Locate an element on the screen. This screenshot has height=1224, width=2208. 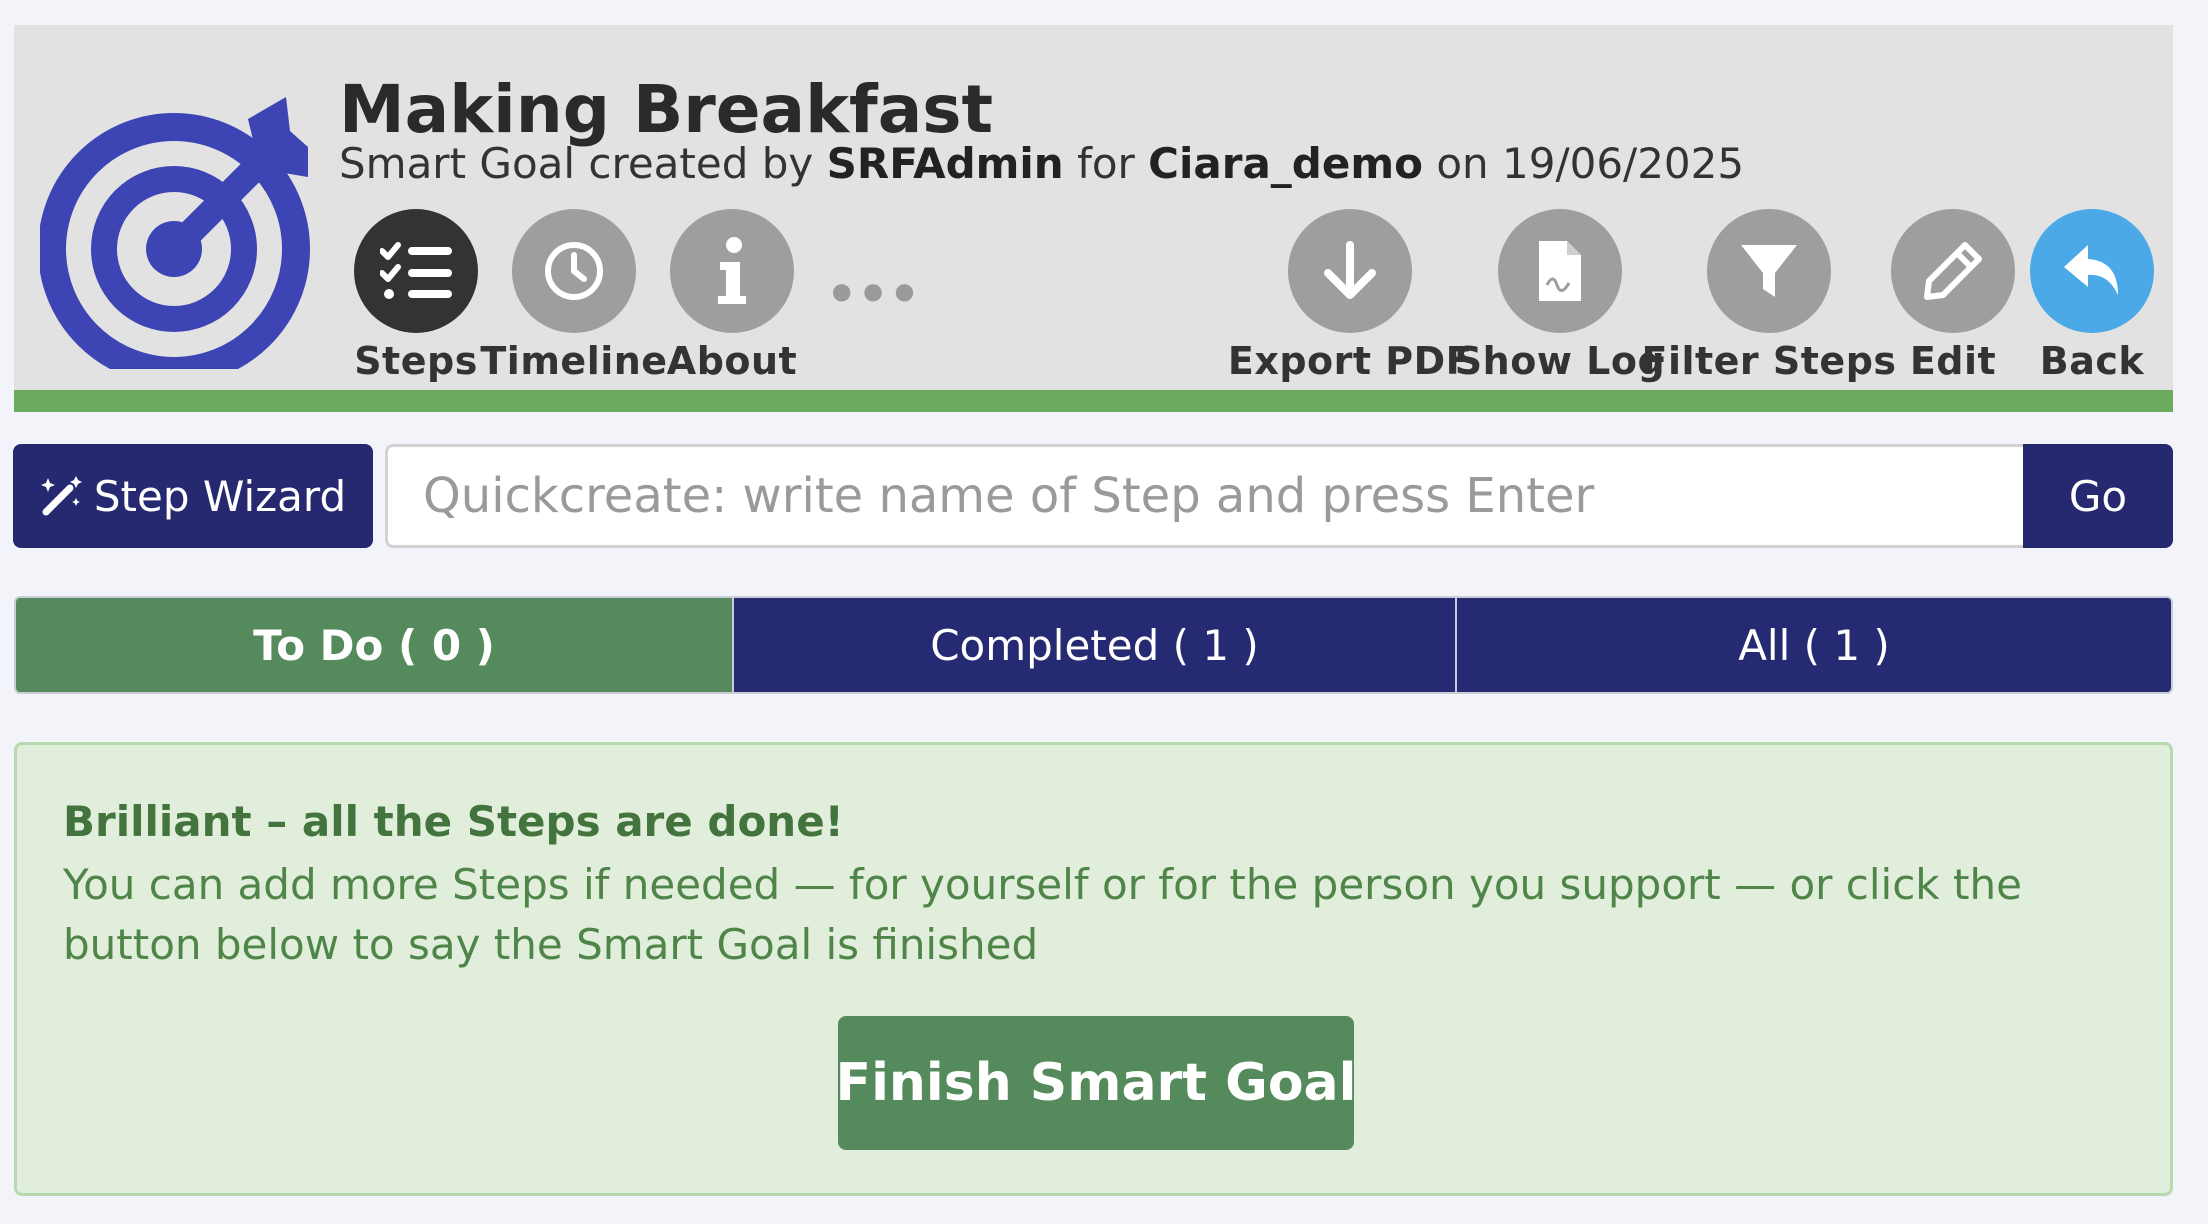
clock-icon is located at coordinates (574, 271).